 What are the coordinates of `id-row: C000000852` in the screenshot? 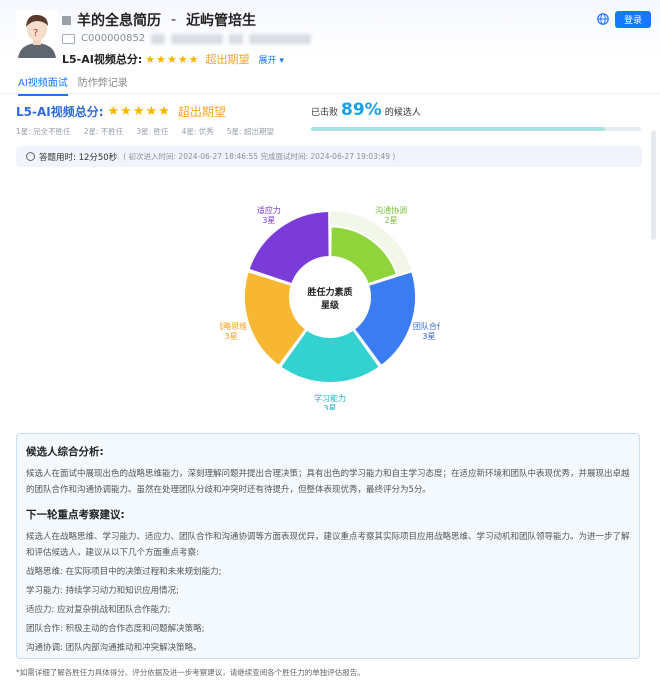 It's located at (187, 38).